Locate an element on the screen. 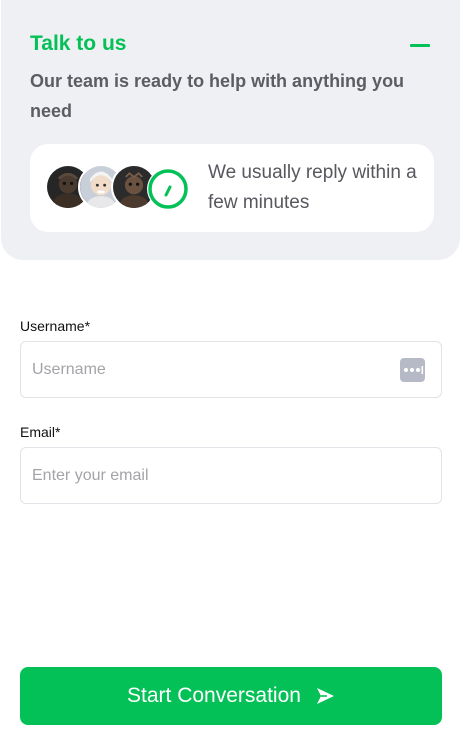  header-title: Talk to us is located at coordinates (78, 43).